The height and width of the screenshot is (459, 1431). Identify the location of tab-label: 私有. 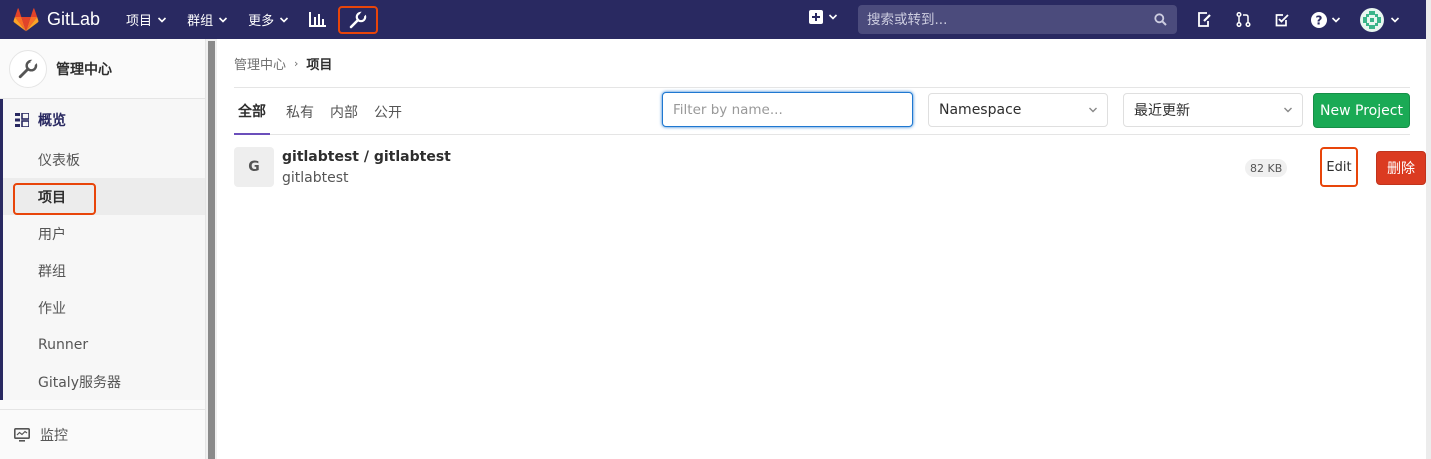
(300, 112).